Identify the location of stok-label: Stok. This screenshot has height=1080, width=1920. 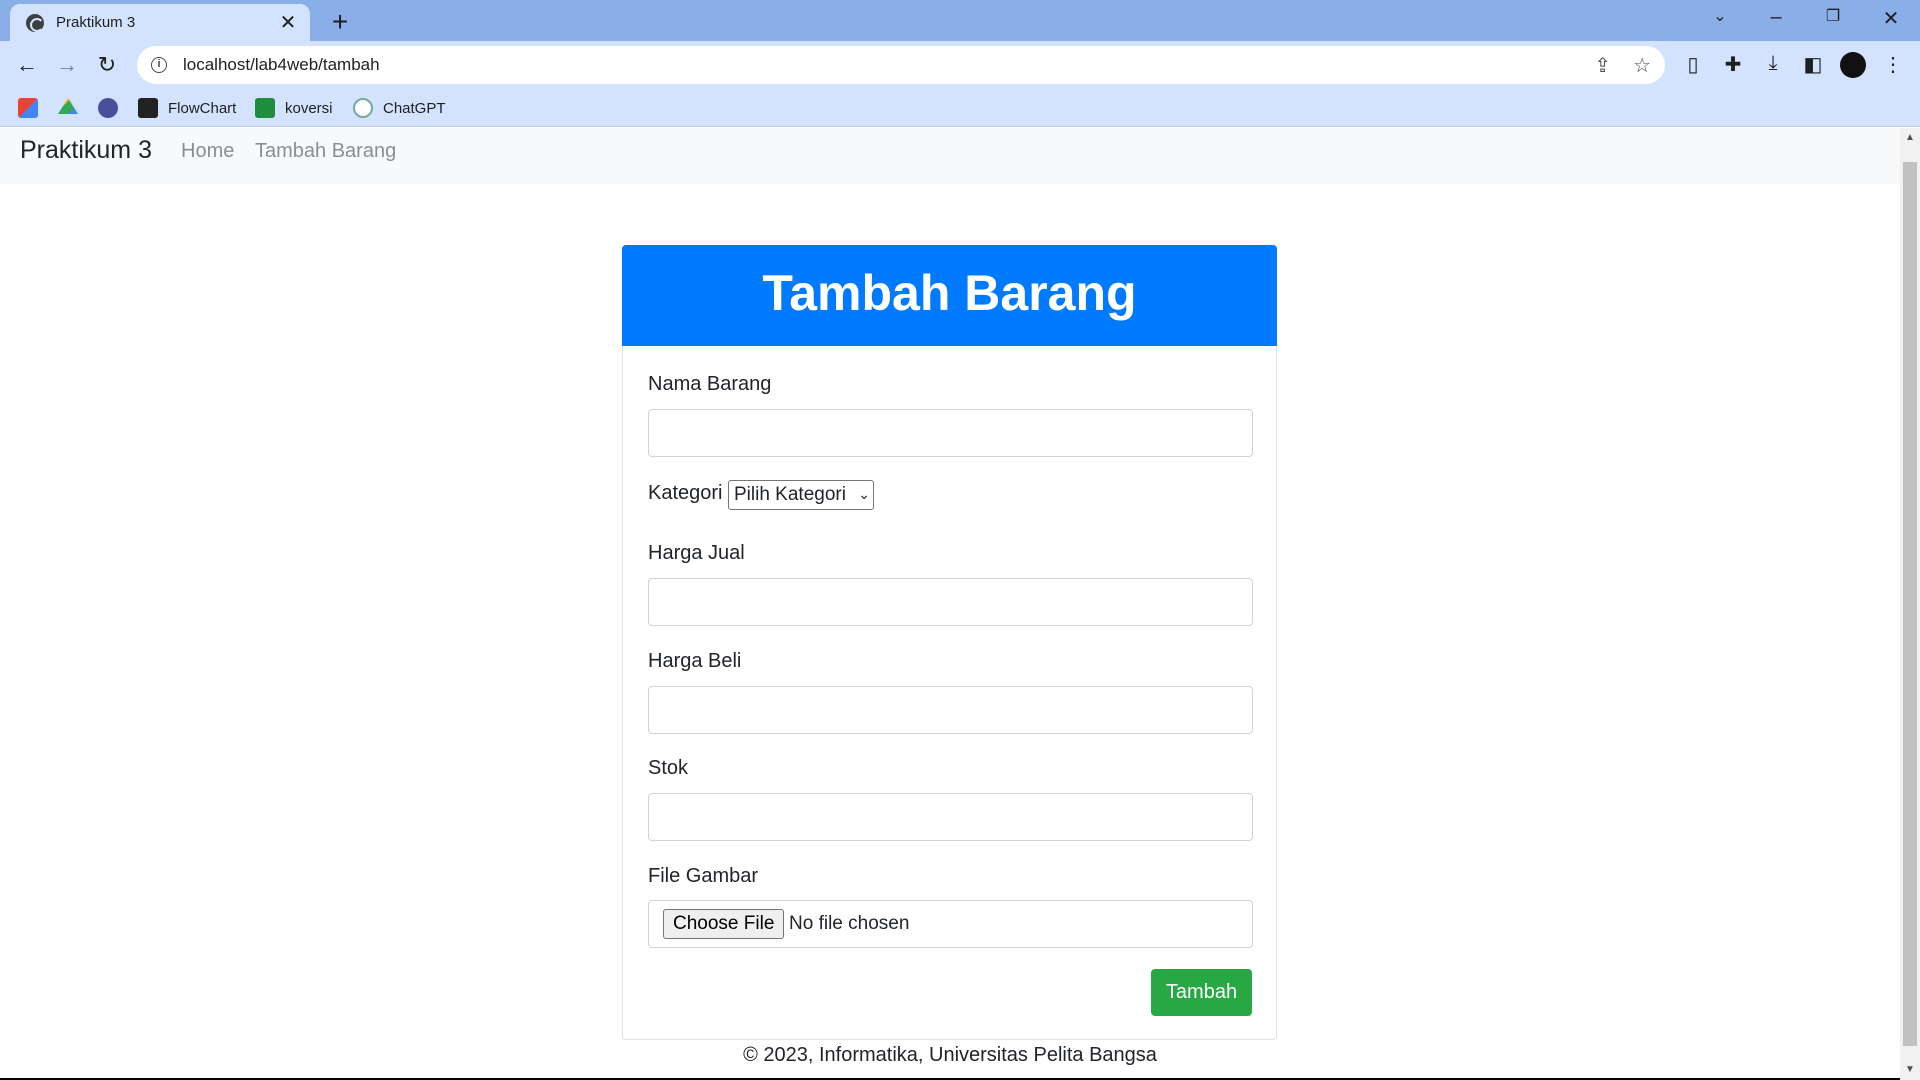
(668, 768).